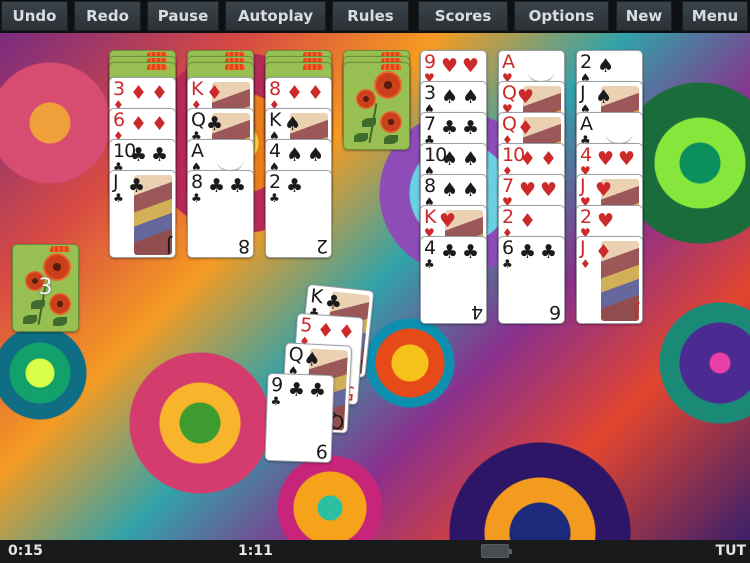  What do you see at coordinates (322, 451) in the screenshot?
I see `card-rank-bottom: 9` at bounding box center [322, 451].